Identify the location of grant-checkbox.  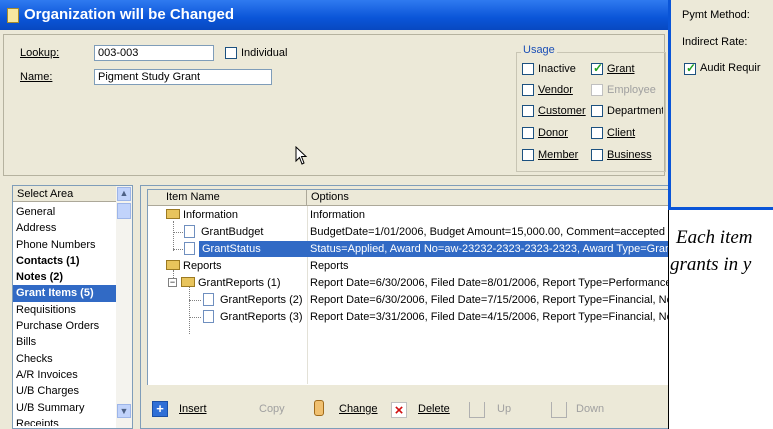
(597, 68).